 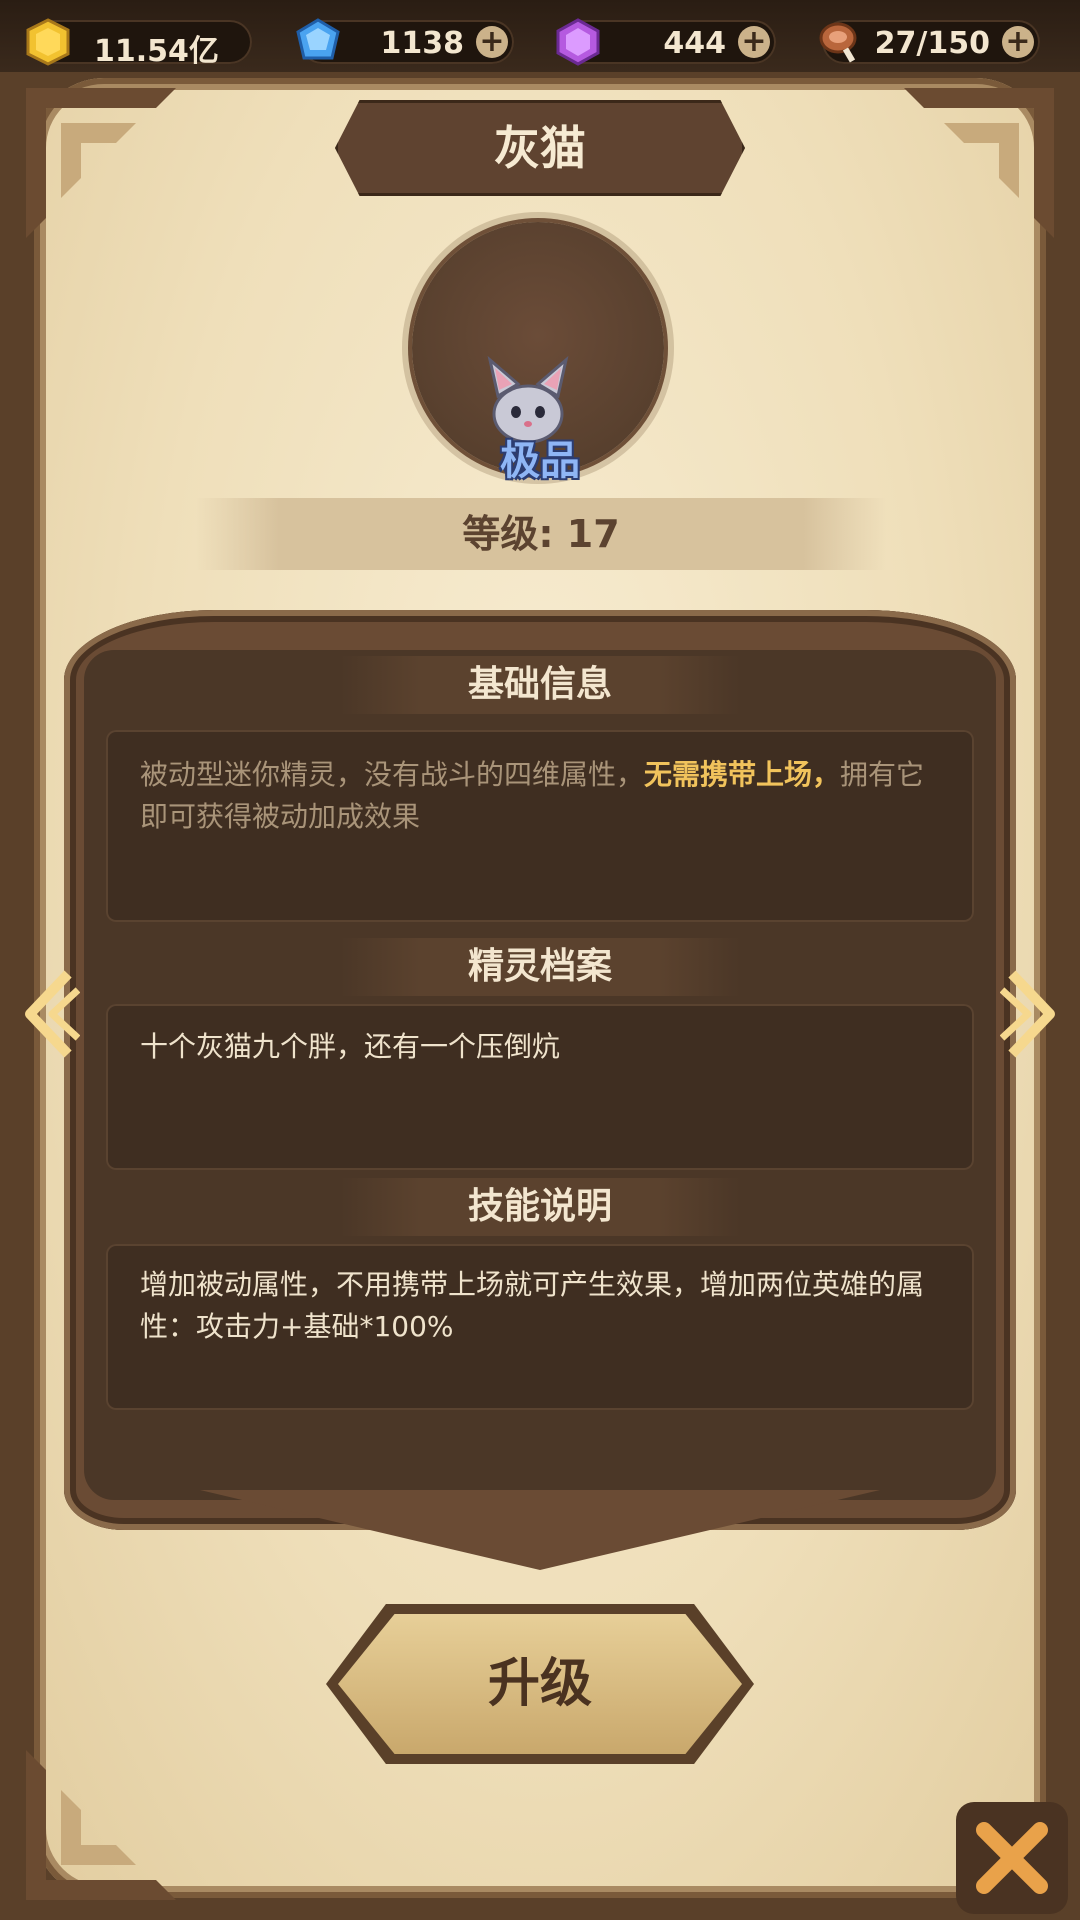 What do you see at coordinates (392, 774) in the screenshot?
I see `basic-info-text-part1: 被动型迷你精灵，没有战斗的四维属性，` at bounding box center [392, 774].